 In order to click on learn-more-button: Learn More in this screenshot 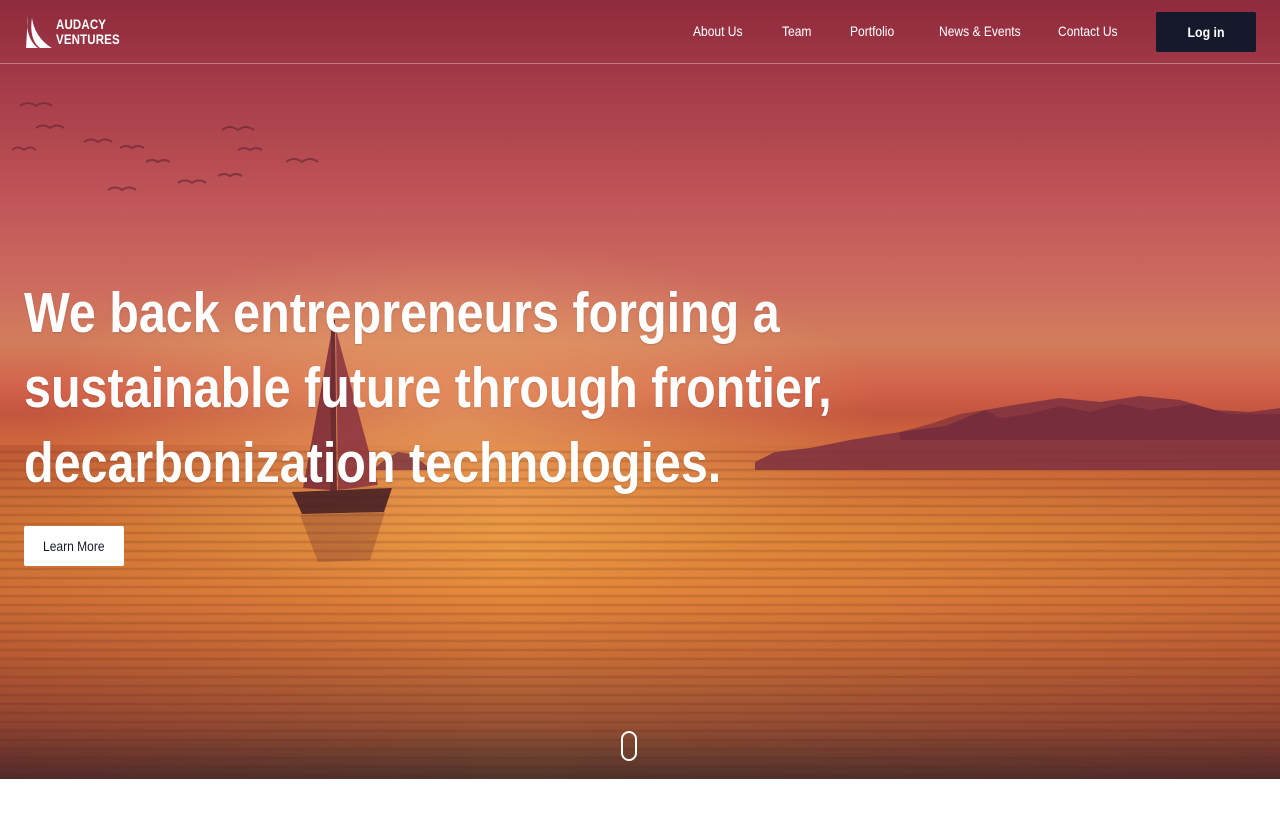, I will do `click(74, 546)`.